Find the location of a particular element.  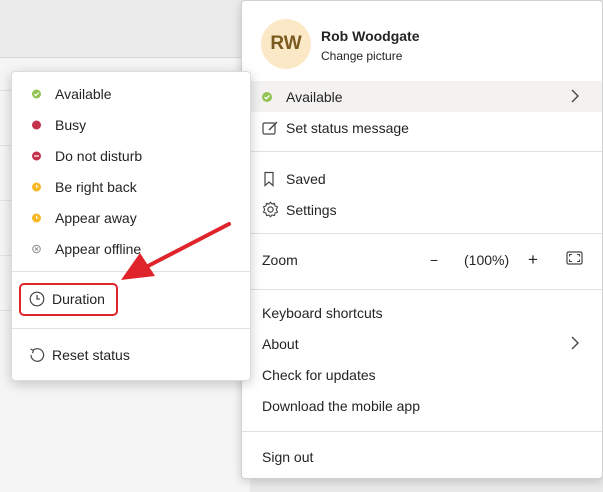

zoom-minus-label: − is located at coordinates (434, 259).